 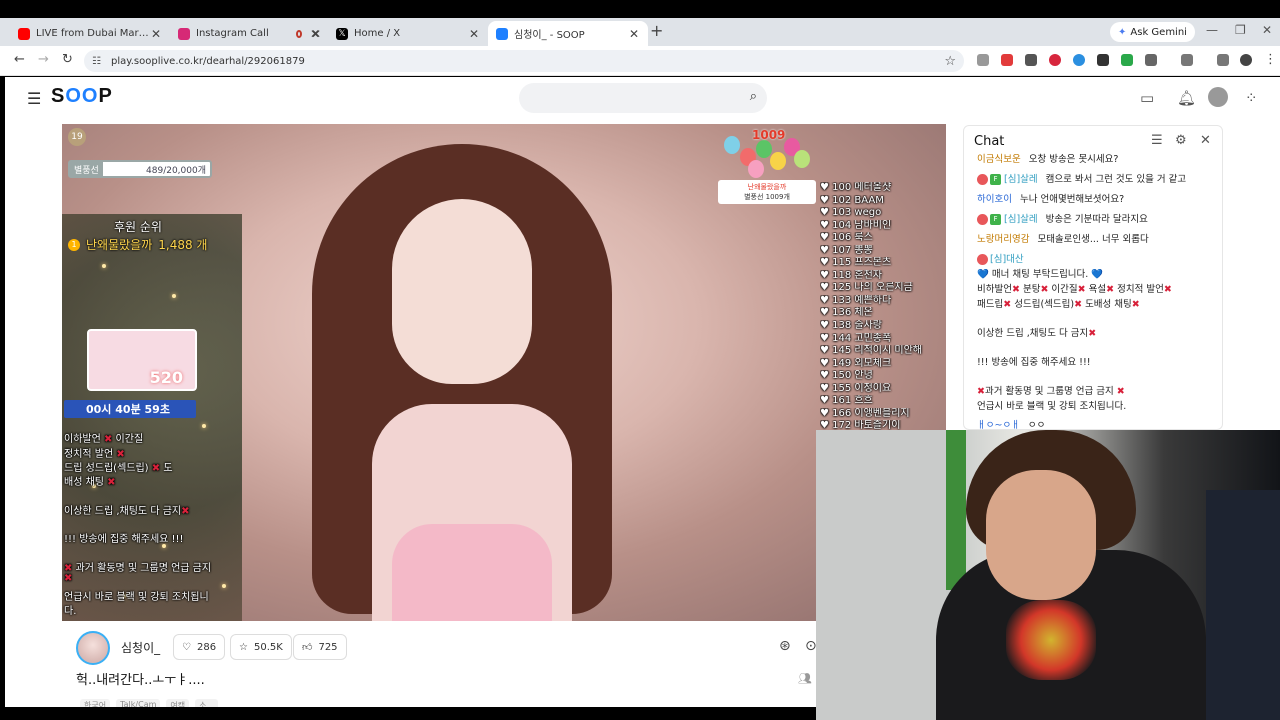 I want to click on overlay-line: 언급시 바로 블랙 및 강퇴 조치됩니, so click(x=136, y=597).